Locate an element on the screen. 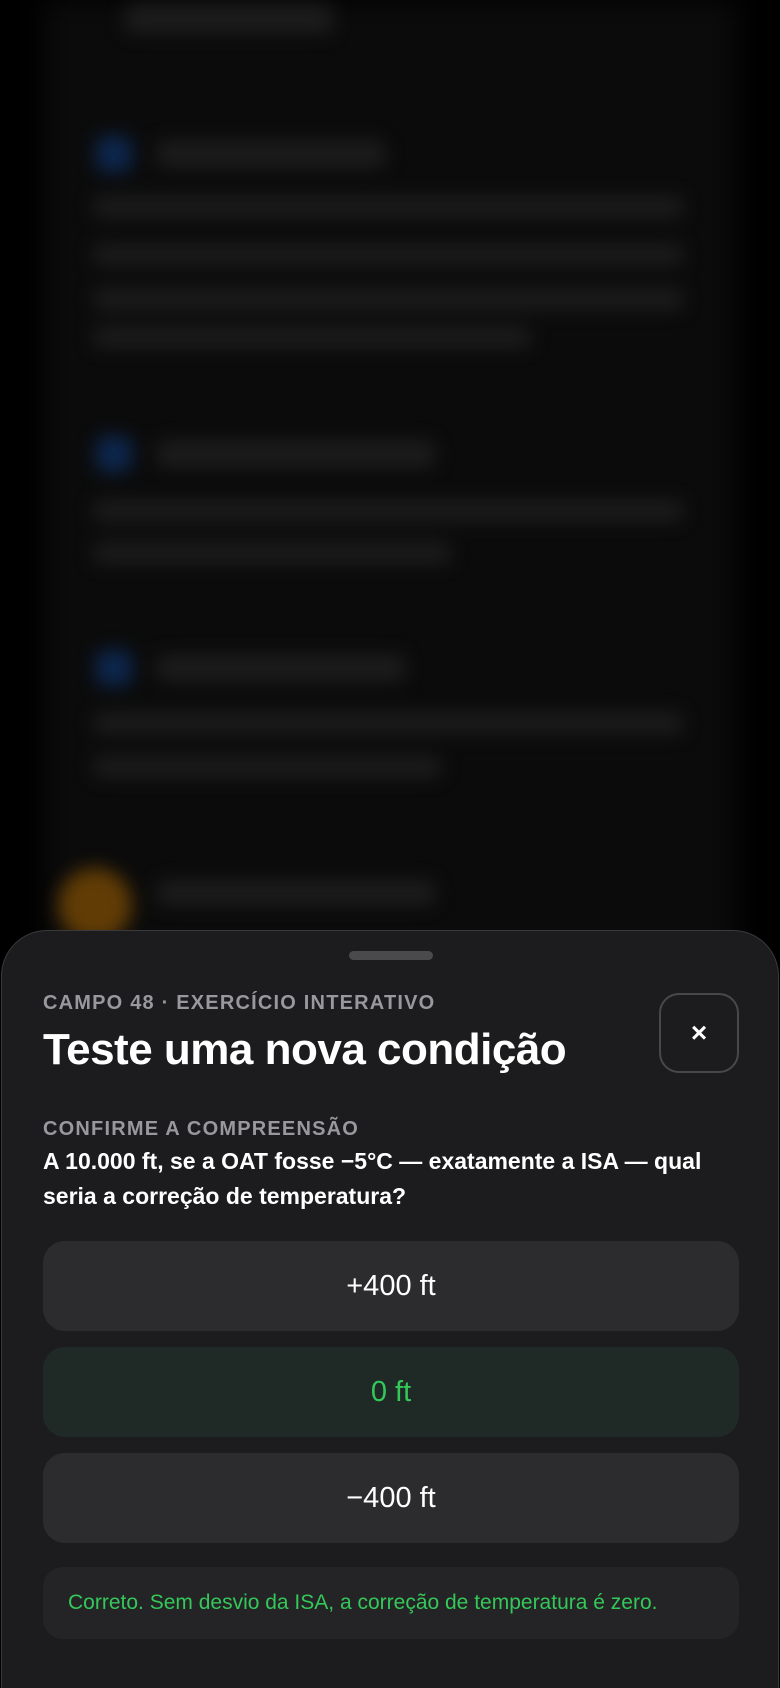 This screenshot has height=1688, width=780. answer-option-minus-400: −400 ft is located at coordinates (391, 1498).